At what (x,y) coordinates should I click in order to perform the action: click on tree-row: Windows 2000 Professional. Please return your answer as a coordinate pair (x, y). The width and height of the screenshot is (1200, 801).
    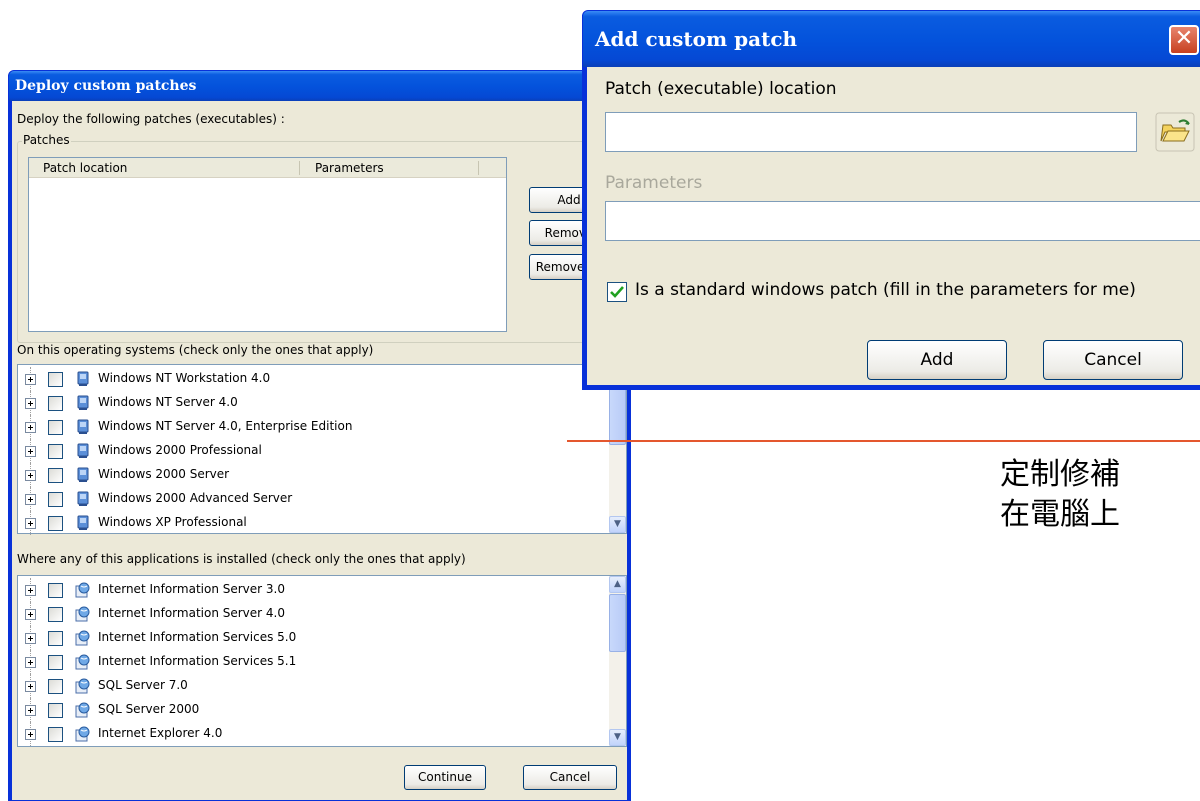
    Looking at the image, I should click on (308, 451).